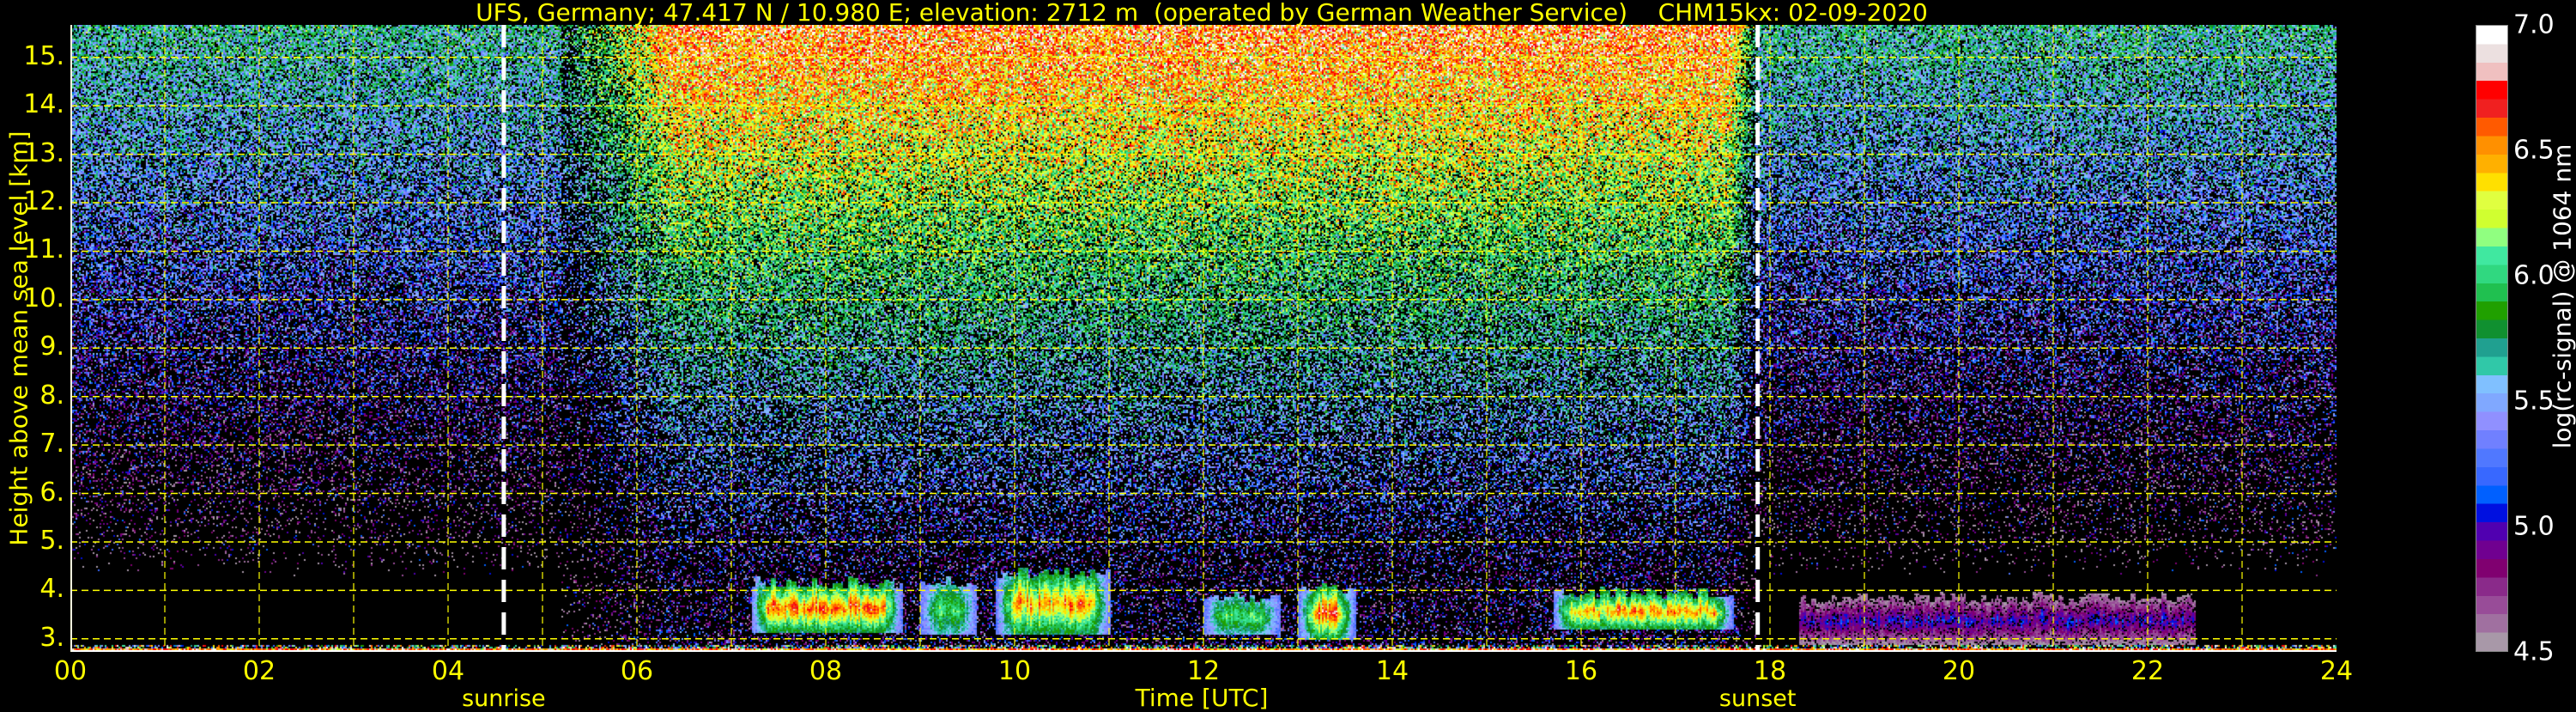 Image resolution: width=2576 pixels, height=712 pixels. What do you see at coordinates (51, 638) in the screenshot?
I see `y-tick-label: 3.` at bounding box center [51, 638].